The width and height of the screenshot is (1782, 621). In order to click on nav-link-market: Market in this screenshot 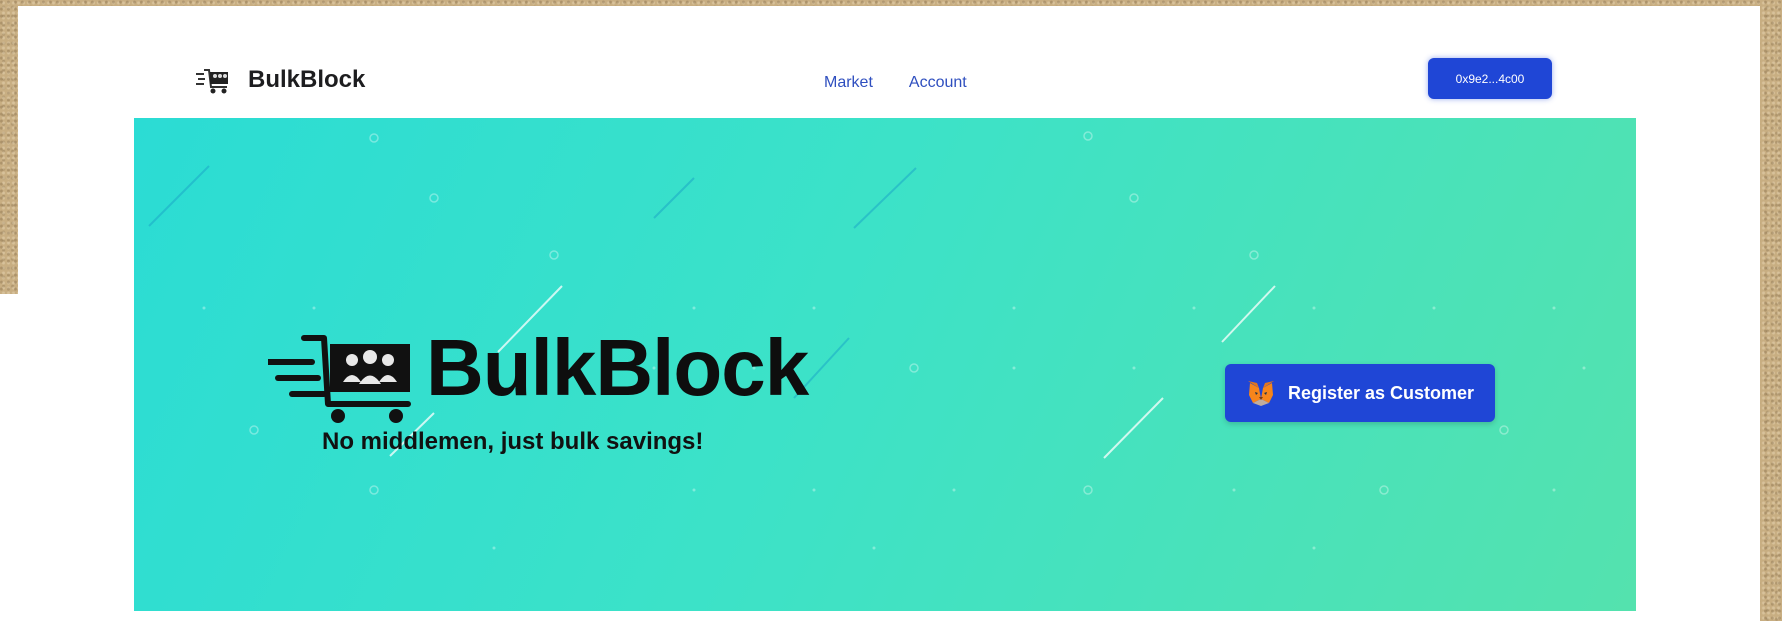, I will do `click(848, 83)`.